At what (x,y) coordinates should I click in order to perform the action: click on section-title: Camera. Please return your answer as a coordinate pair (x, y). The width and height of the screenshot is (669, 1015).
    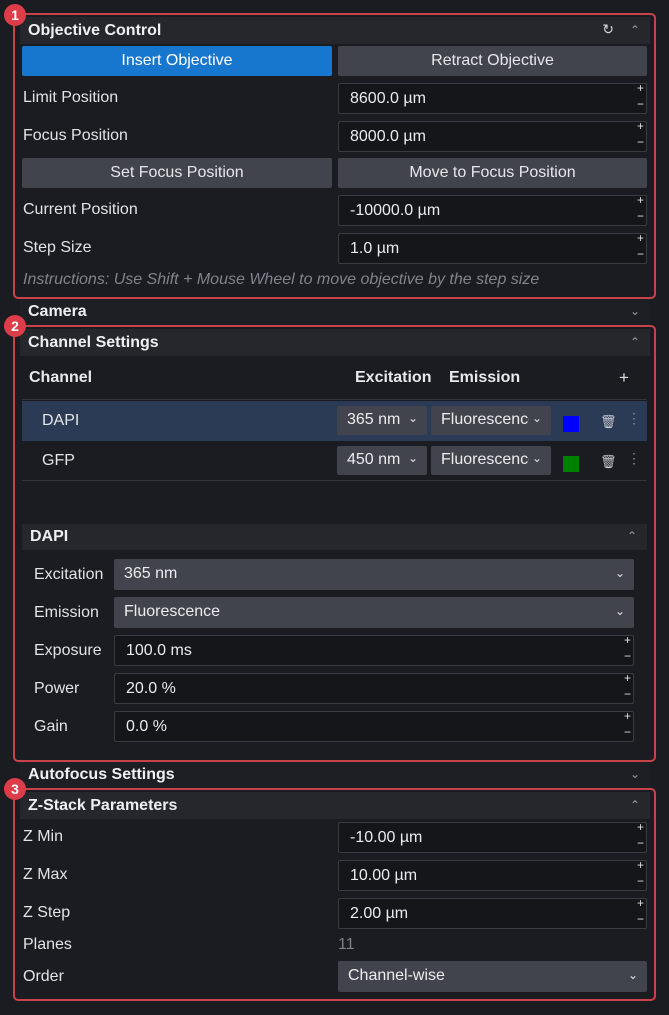
    Looking at the image, I should click on (57, 311).